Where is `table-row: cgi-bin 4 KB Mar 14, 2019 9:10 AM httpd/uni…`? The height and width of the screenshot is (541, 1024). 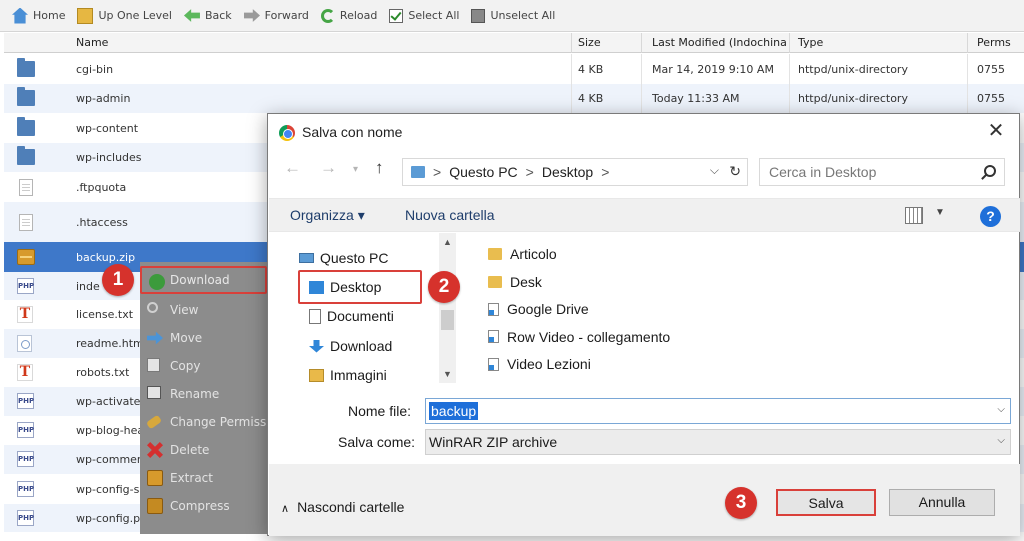
table-row: cgi-bin 4 KB Mar 14, 2019 9:10 AM httpd/uni… is located at coordinates (514, 69).